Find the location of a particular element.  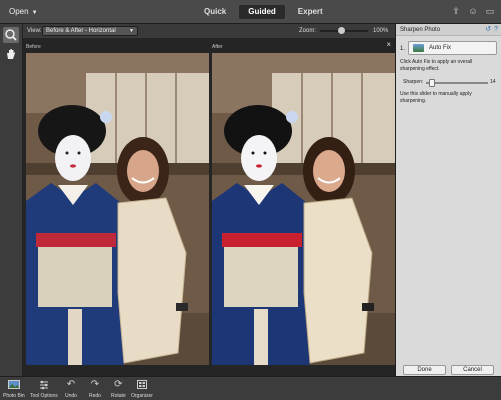

view-select: Before & After - Horizontal ▼ is located at coordinates (90, 31).